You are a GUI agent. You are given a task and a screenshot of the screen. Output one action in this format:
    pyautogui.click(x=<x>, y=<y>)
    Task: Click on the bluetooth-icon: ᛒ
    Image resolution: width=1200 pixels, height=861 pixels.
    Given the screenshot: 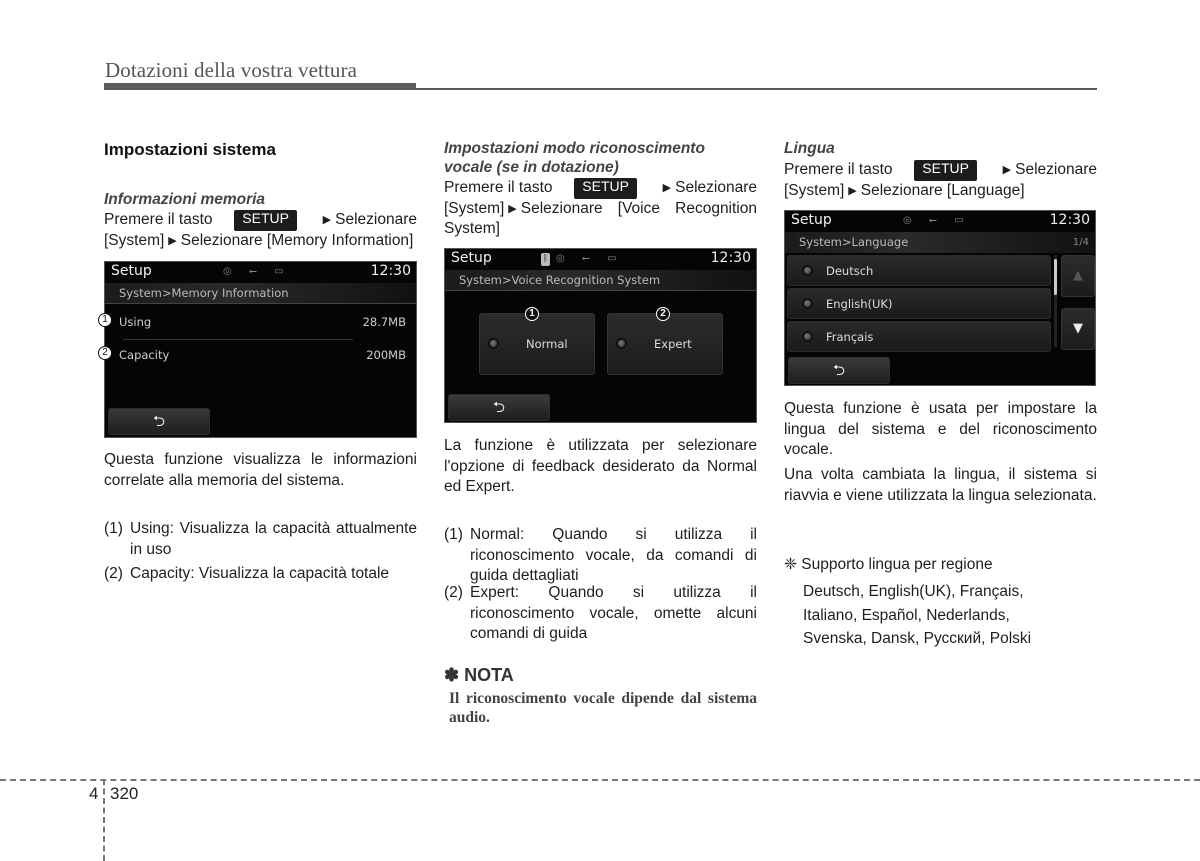 What is the action you would take?
    pyautogui.click(x=545, y=259)
    